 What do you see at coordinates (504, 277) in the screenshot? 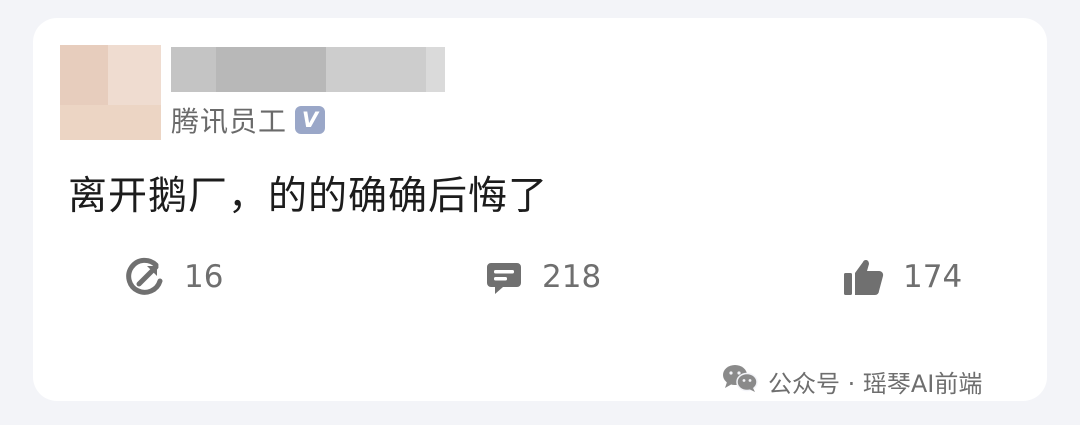
I see `comment-icon` at bounding box center [504, 277].